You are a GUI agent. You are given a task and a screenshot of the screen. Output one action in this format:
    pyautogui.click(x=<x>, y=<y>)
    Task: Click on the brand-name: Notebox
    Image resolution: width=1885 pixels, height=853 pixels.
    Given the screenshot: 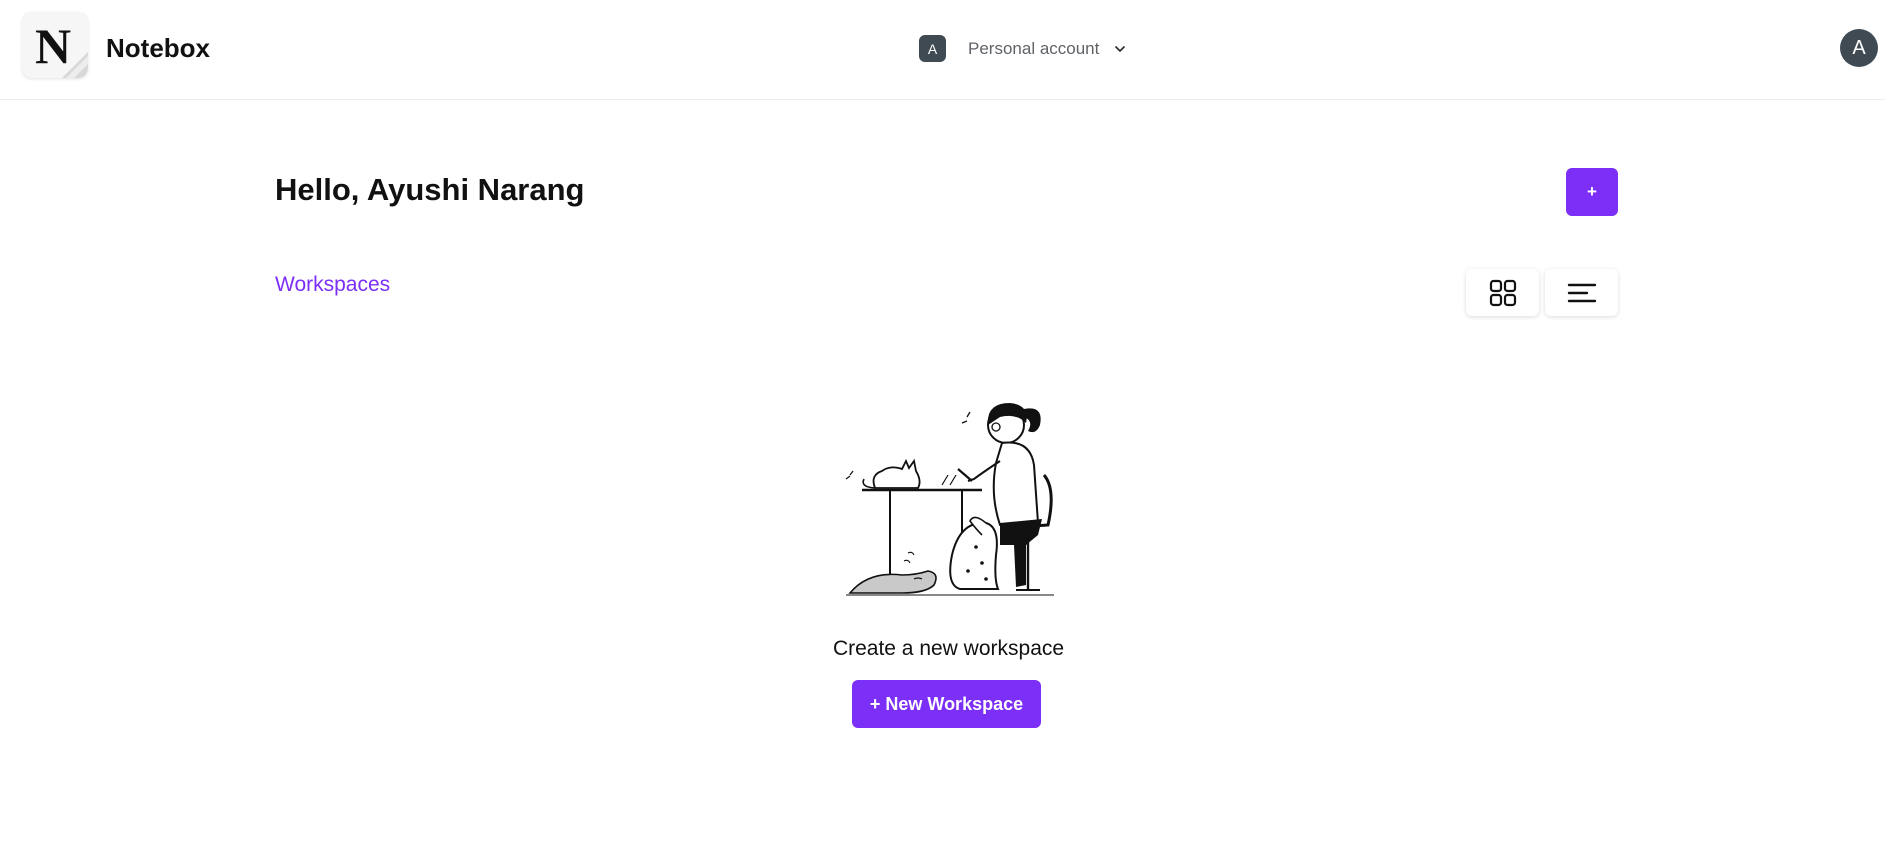 What is the action you would take?
    pyautogui.click(x=158, y=48)
    